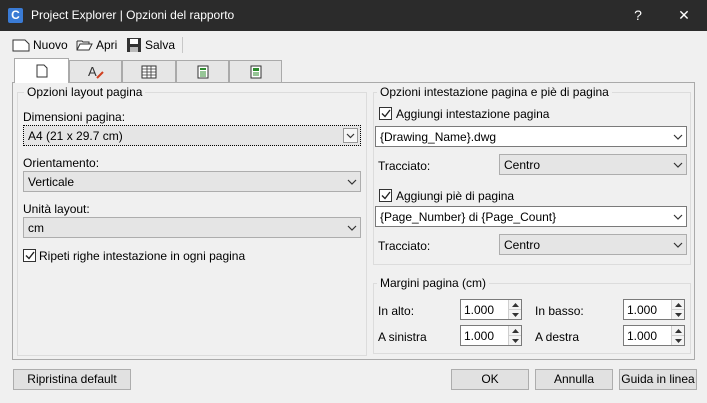 This screenshot has width=707, height=403. What do you see at coordinates (402, 337) in the screenshot?
I see `margin-left-label: A sinistra` at bounding box center [402, 337].